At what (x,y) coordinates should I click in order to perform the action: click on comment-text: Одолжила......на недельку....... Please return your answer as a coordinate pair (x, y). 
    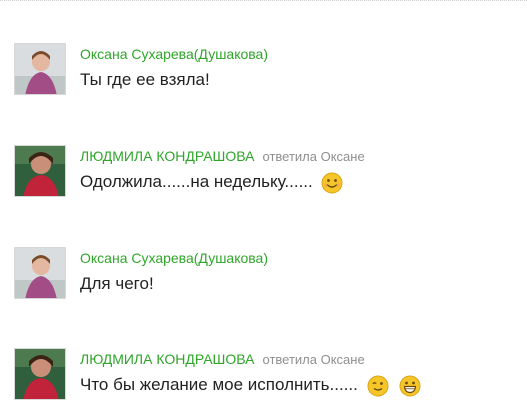
    Looking at the image, I should click on (211, 182).